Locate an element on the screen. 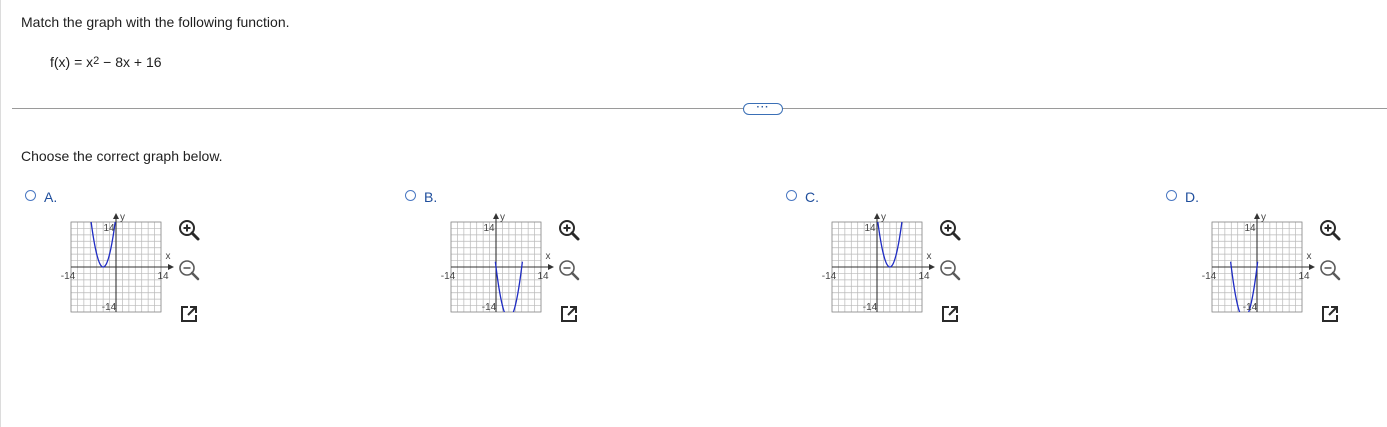 Image resolution: width=1387 pixels, height=427 pixels. option-a-label: A. is located at coordinates (50, 197).